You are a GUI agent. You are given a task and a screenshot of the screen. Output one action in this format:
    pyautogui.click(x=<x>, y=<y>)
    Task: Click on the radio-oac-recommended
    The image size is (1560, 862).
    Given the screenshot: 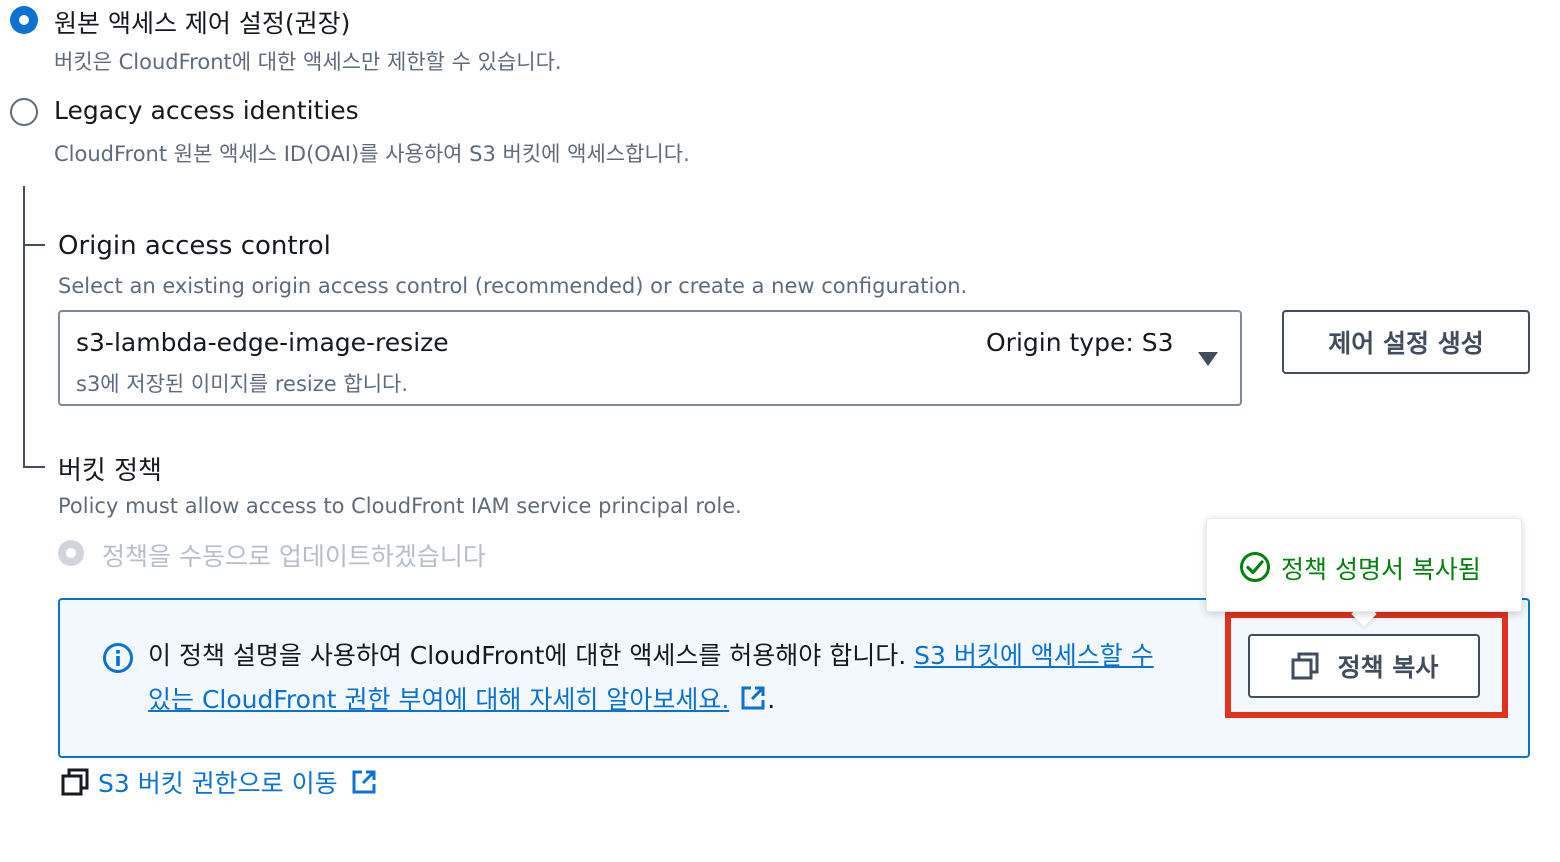 What is the action you would take?
    pyautogui.click(x=24, y=20)
    